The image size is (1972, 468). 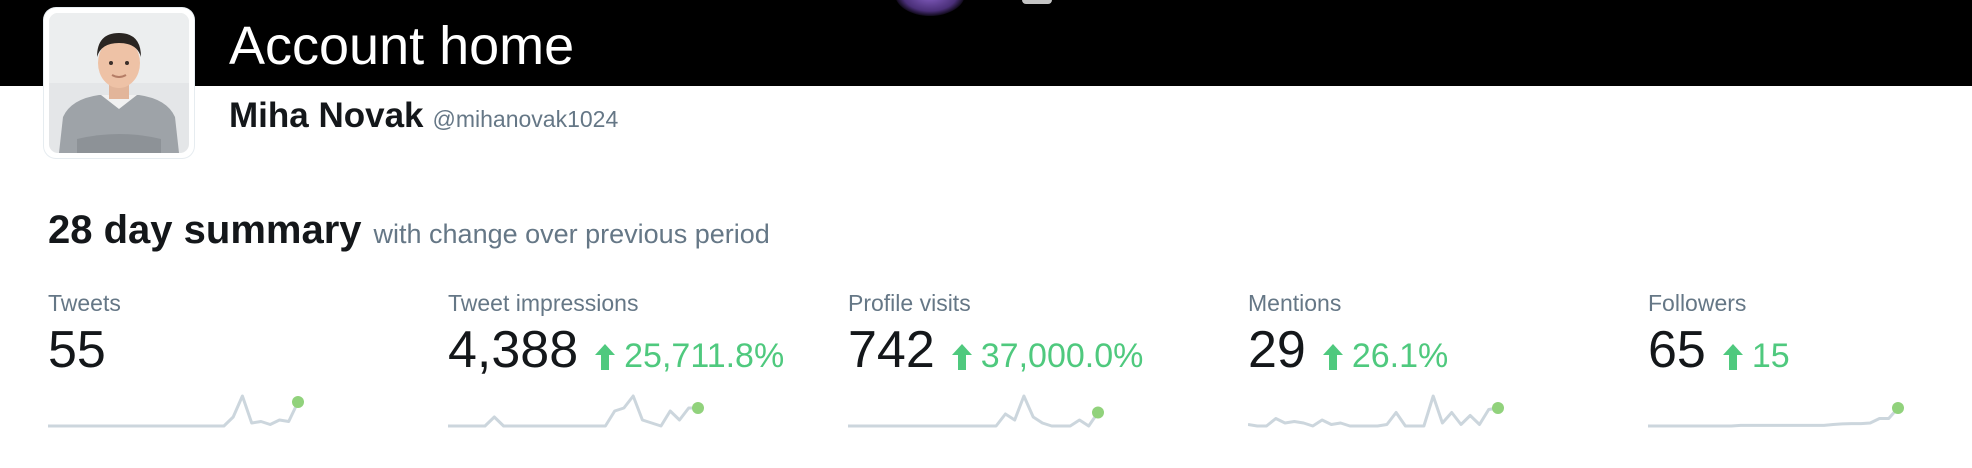 What do you see at coordinates (1062, 356) in the screenshot?
I see `metric-change-value: 37,000.0%` at bounding box center [1062, 356].